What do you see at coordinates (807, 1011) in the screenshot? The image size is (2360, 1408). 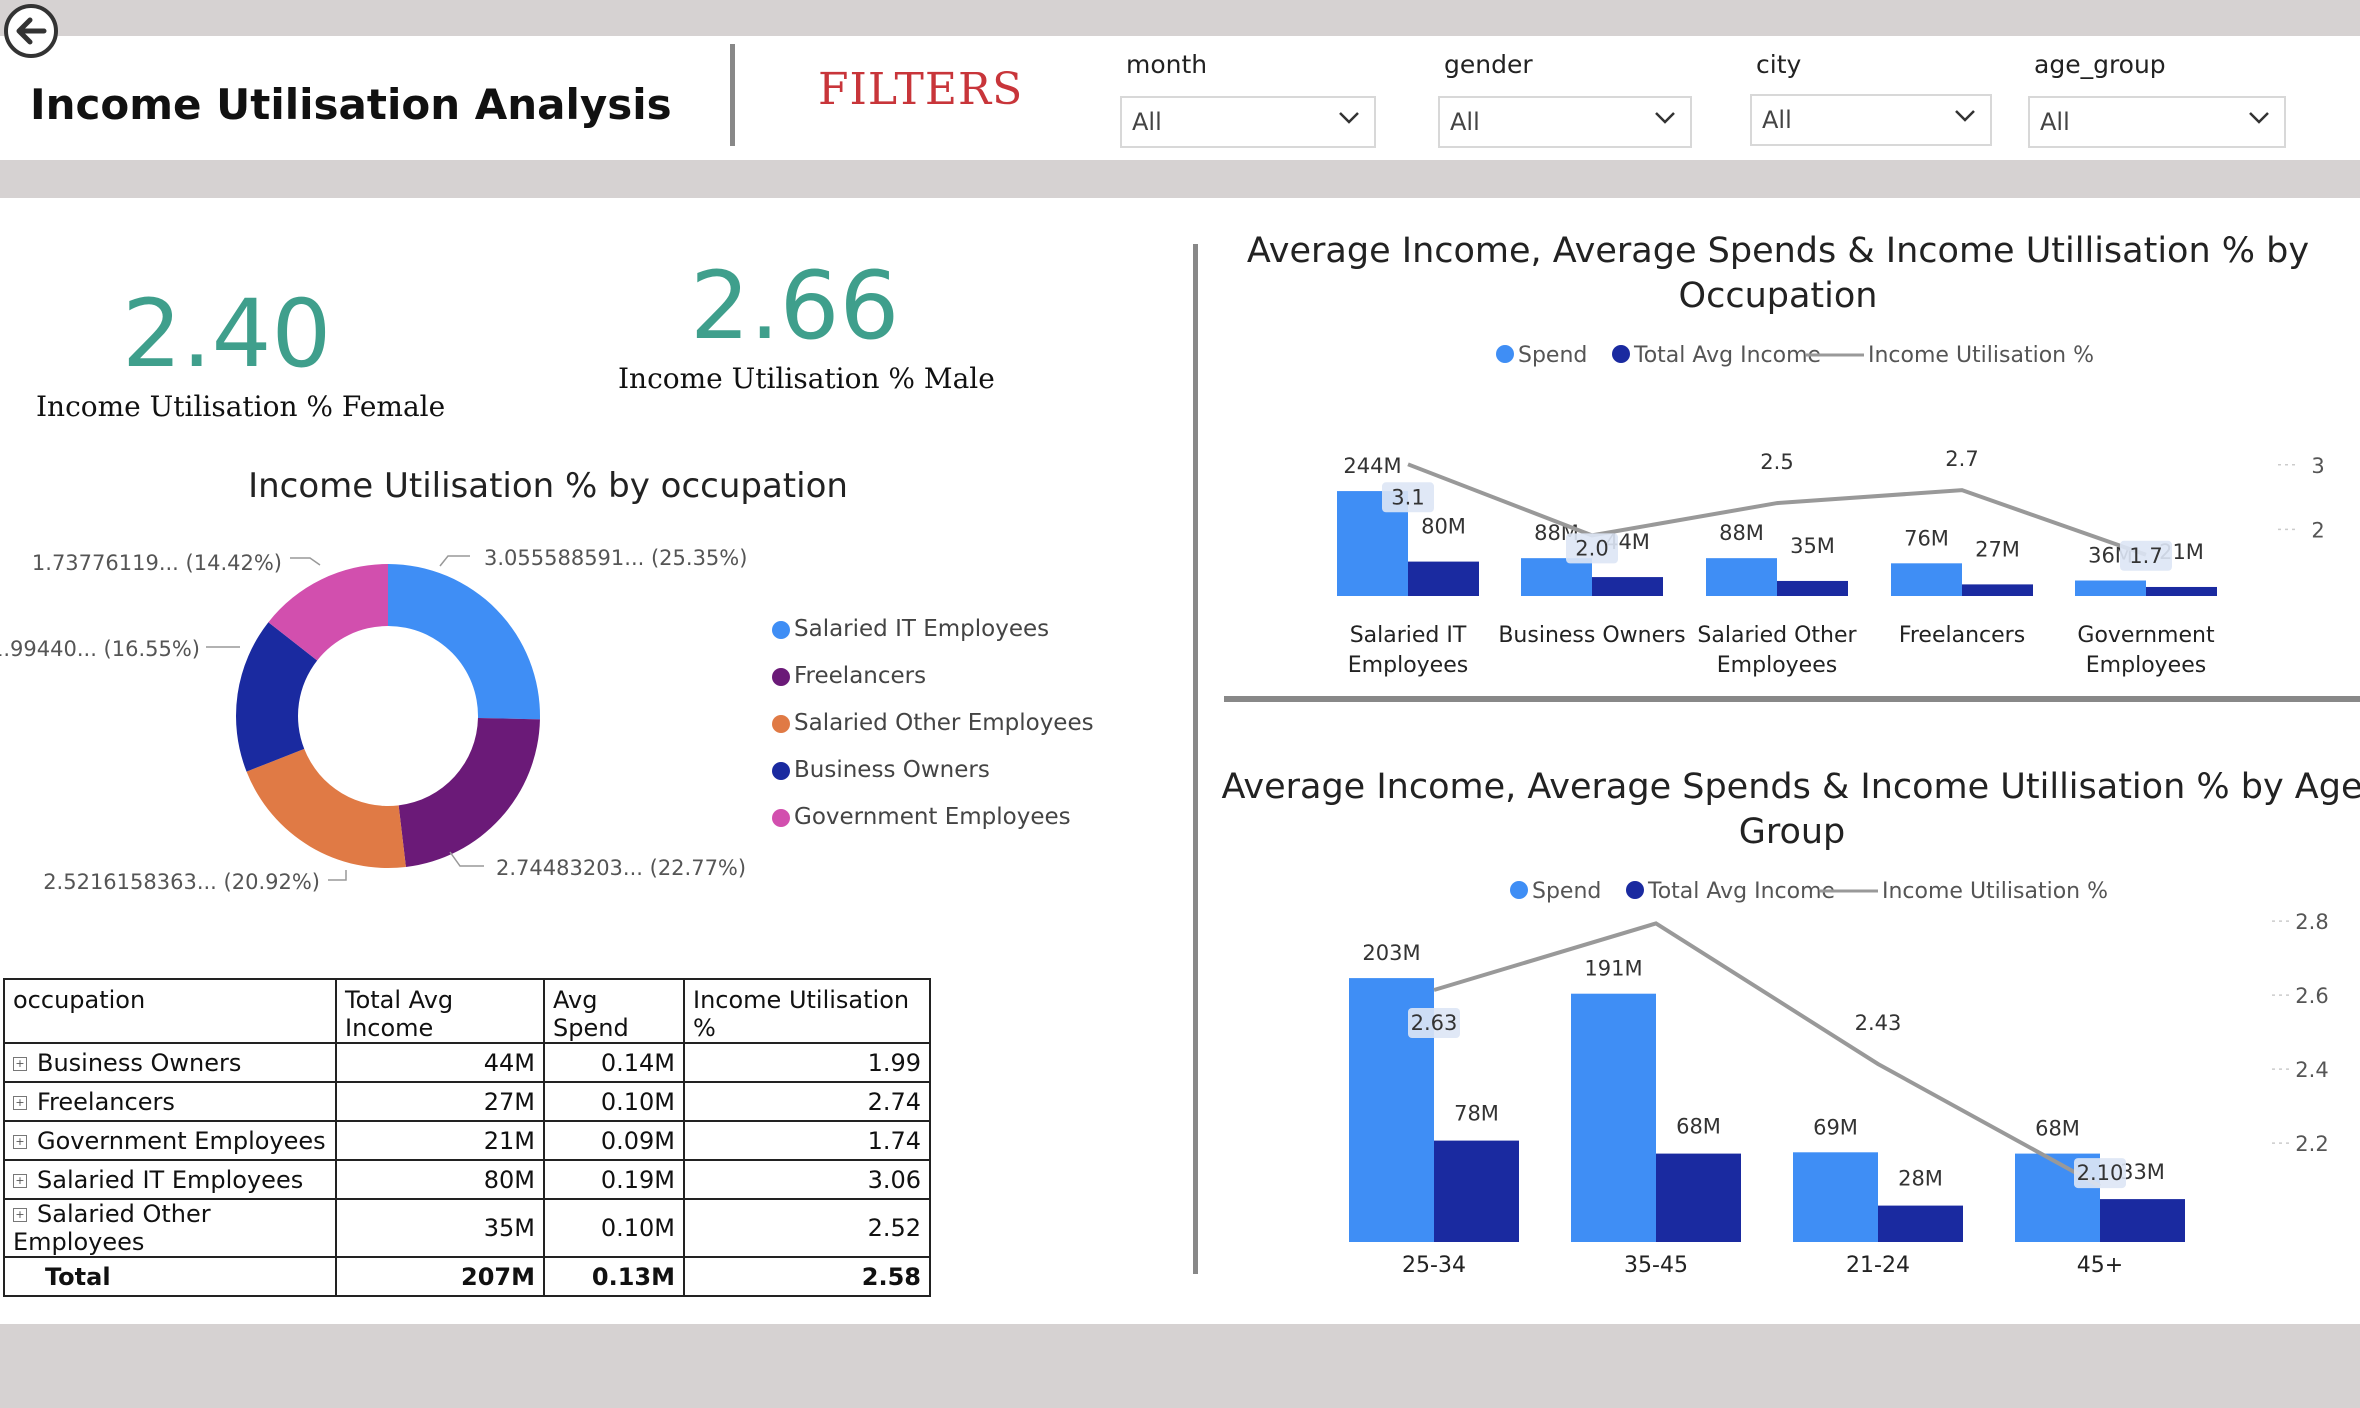 I see `table-header-cell: Income Utilisation %` at bounding box center [807, 1011].